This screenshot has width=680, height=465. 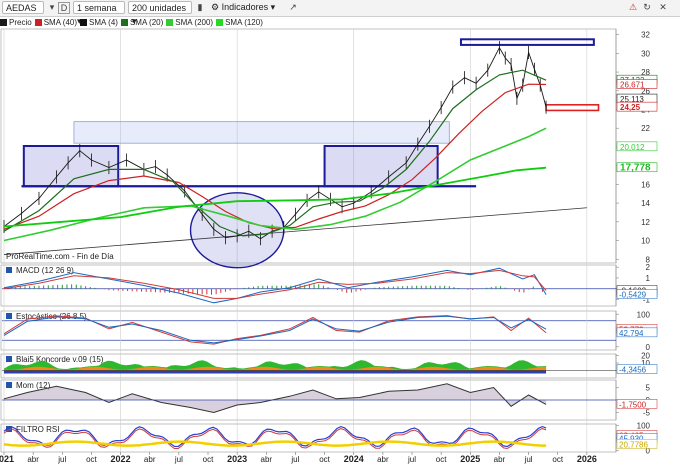 I want to click on y-tick-label: 10, so click(x=645, y=241).